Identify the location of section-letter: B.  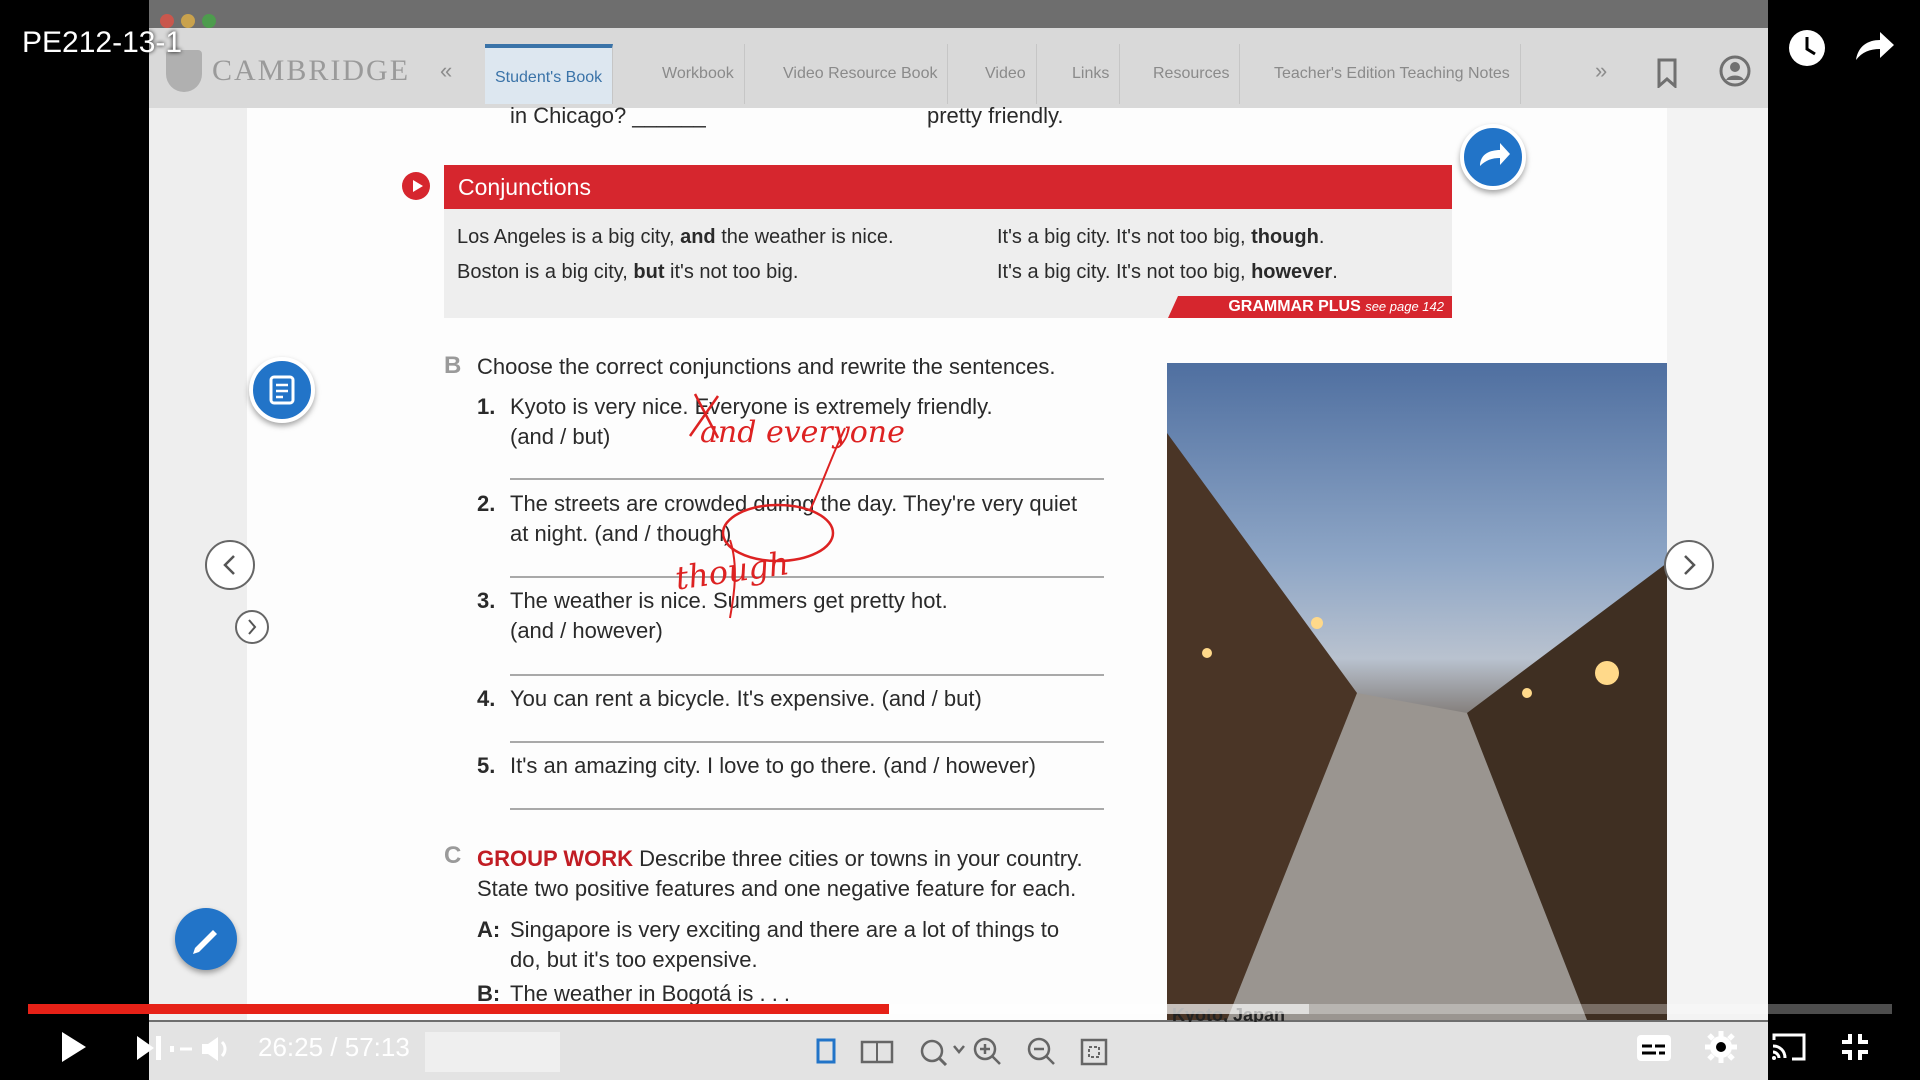
(453, 365).